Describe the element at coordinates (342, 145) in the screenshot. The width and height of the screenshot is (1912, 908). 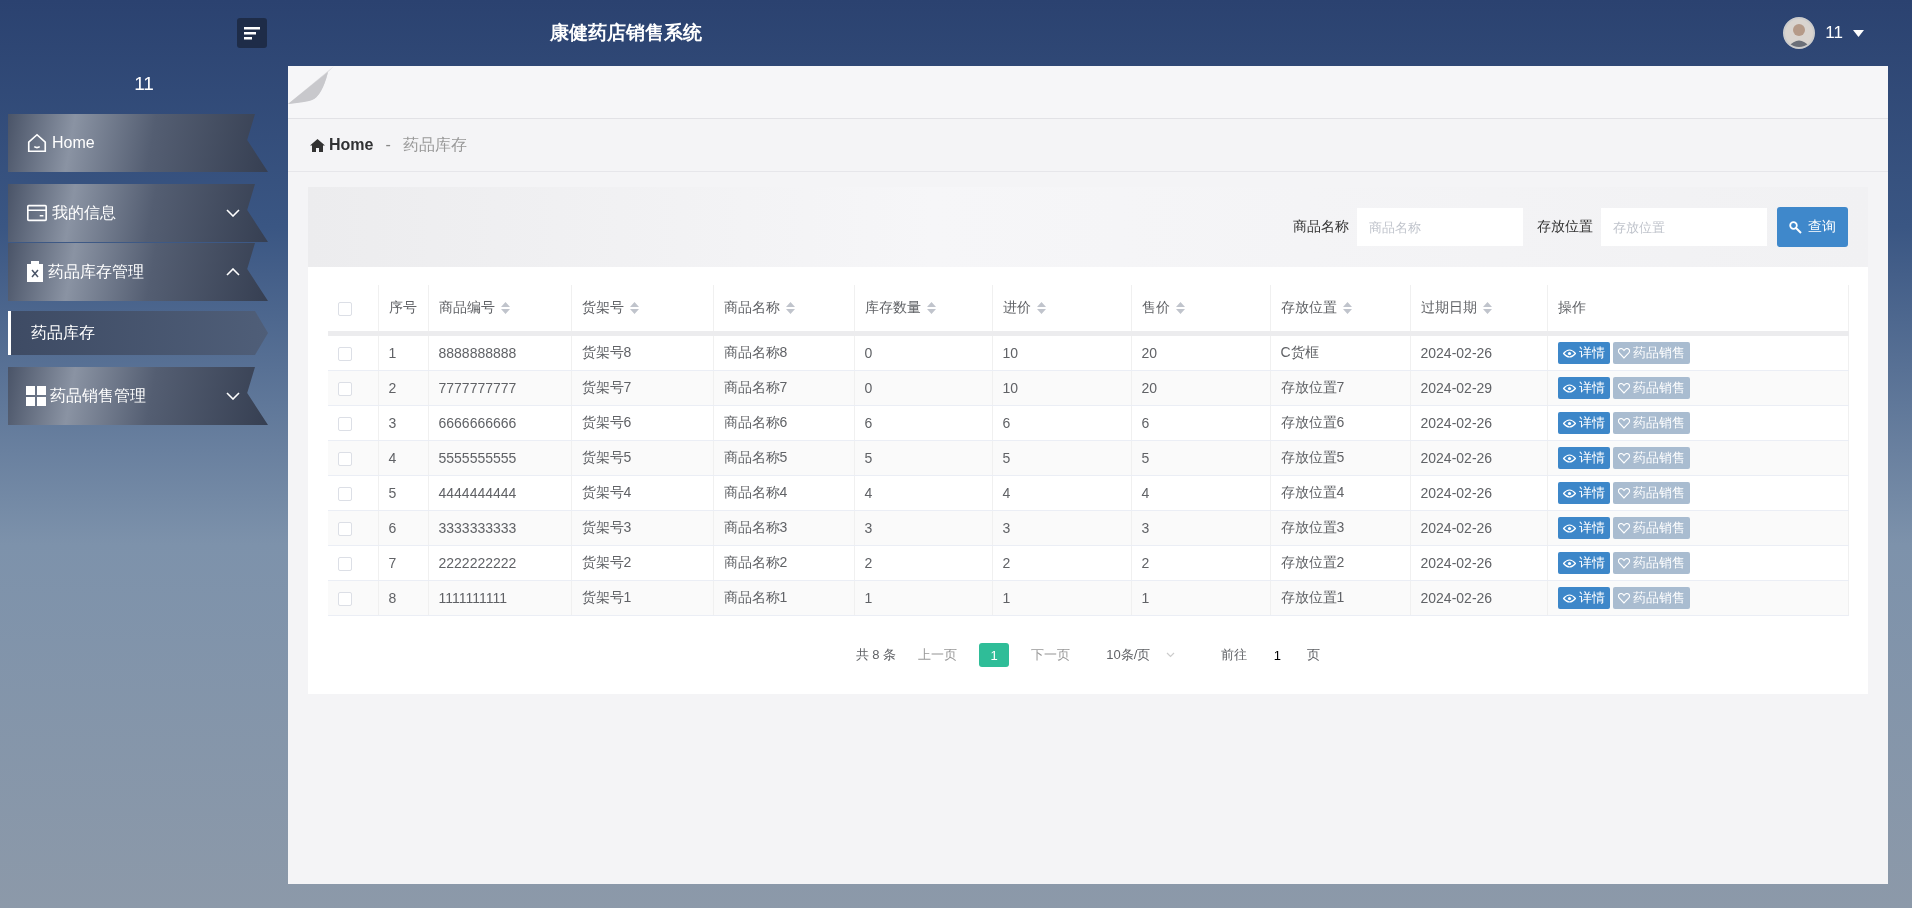
I see `breadcrumb-home-link: Home` at that location.